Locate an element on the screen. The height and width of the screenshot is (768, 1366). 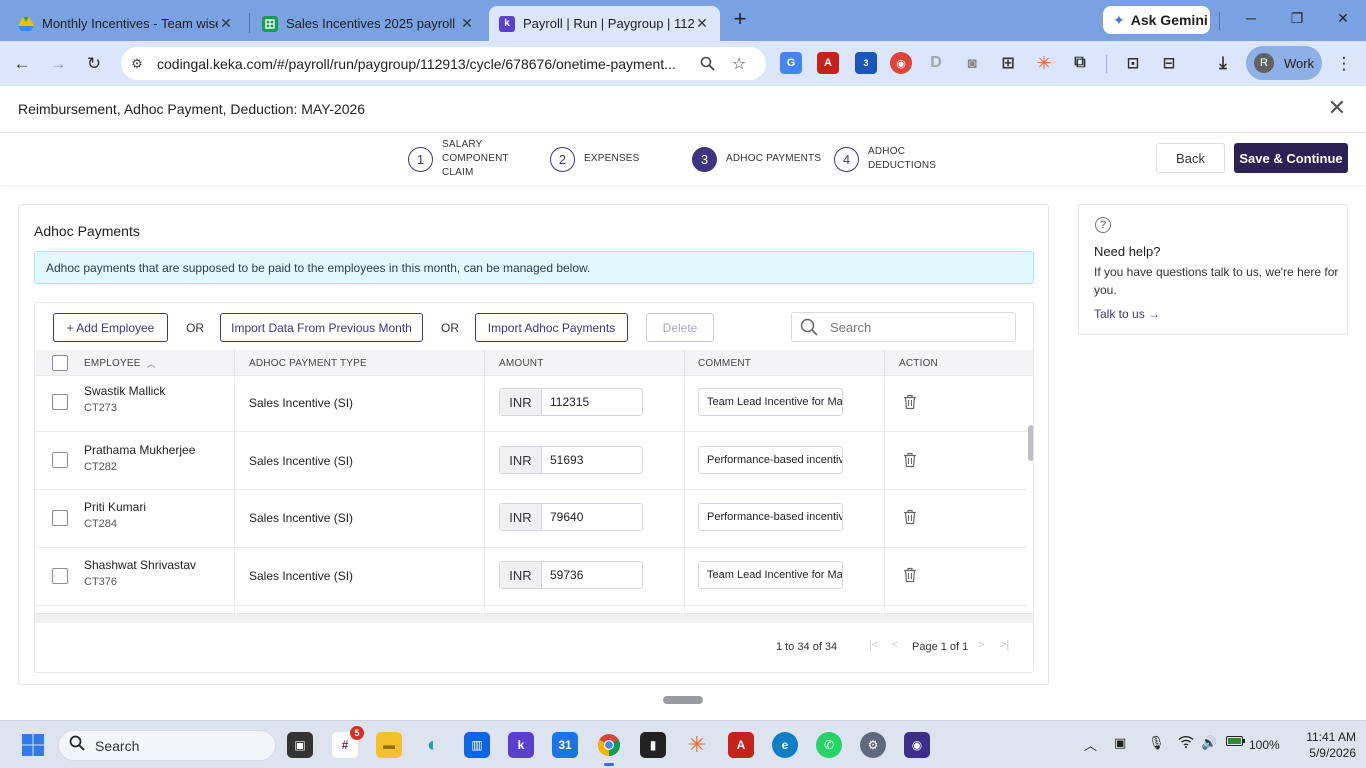
amount-input: 51693 is located at coordinates (592, 460).